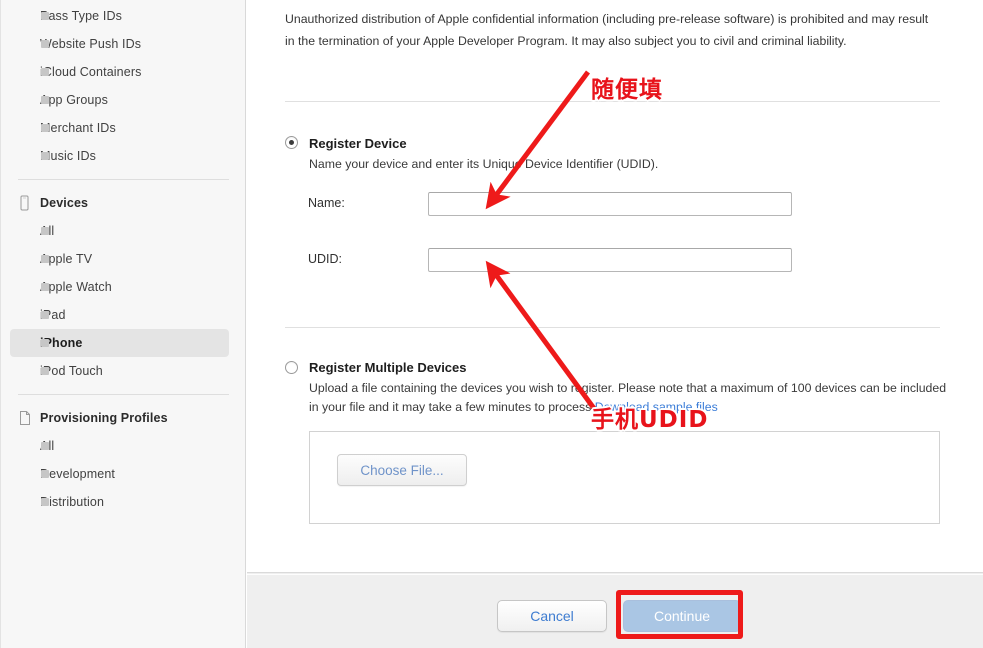 This screenshot has width=983, height=648. What do you see at coordinates (72, 502) in the screenshot?
I see `sidebar-item-label: Distribution` at bounding box center [72, 502].